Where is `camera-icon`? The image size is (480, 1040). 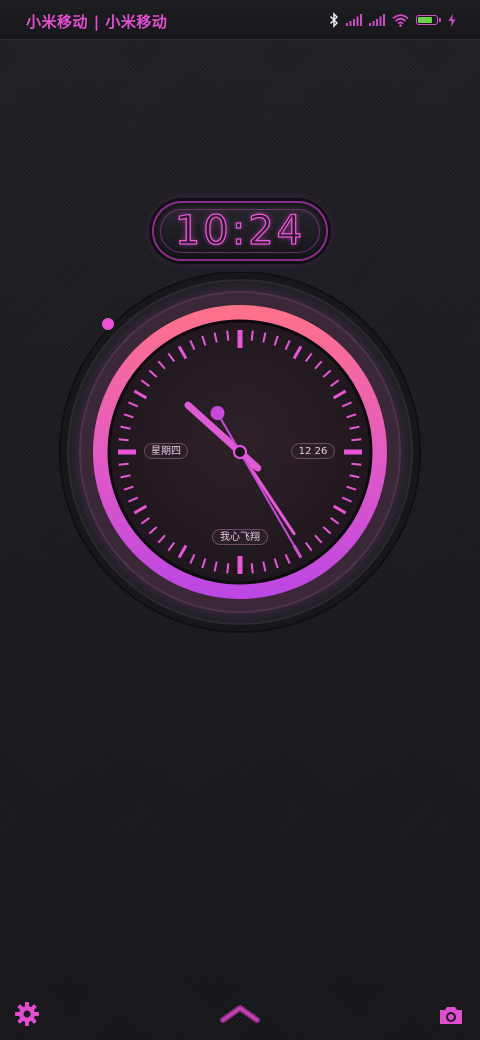
camera-icon is located at coordinates (451, 1015).